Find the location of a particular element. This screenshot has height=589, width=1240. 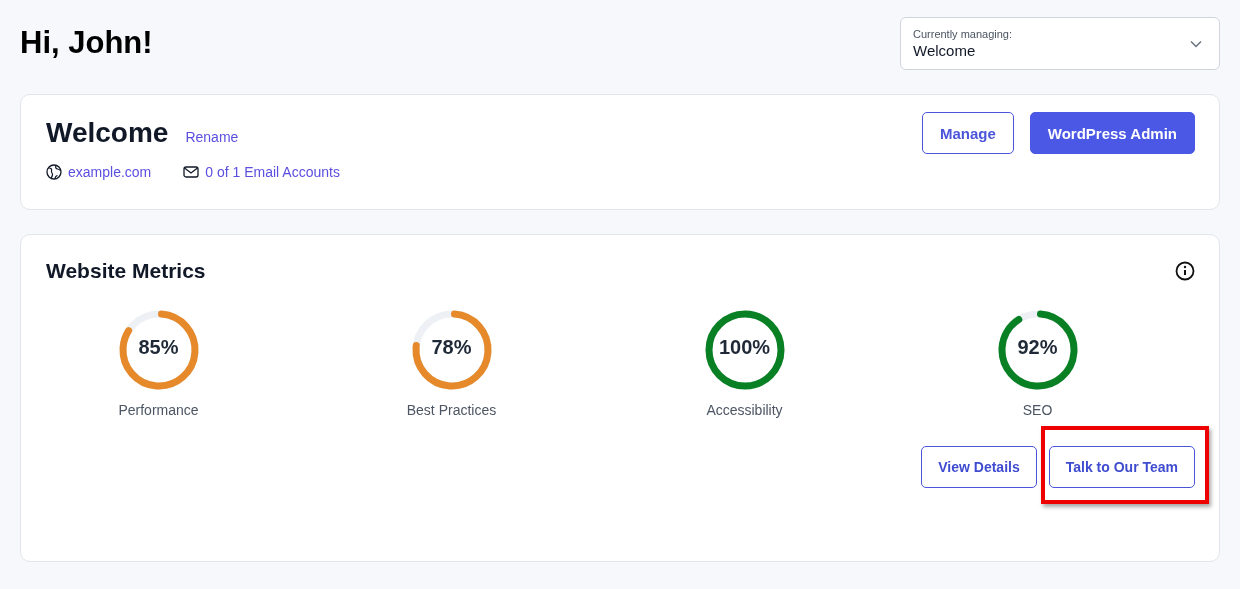

globe-icon is located at coordinates (54, 172).